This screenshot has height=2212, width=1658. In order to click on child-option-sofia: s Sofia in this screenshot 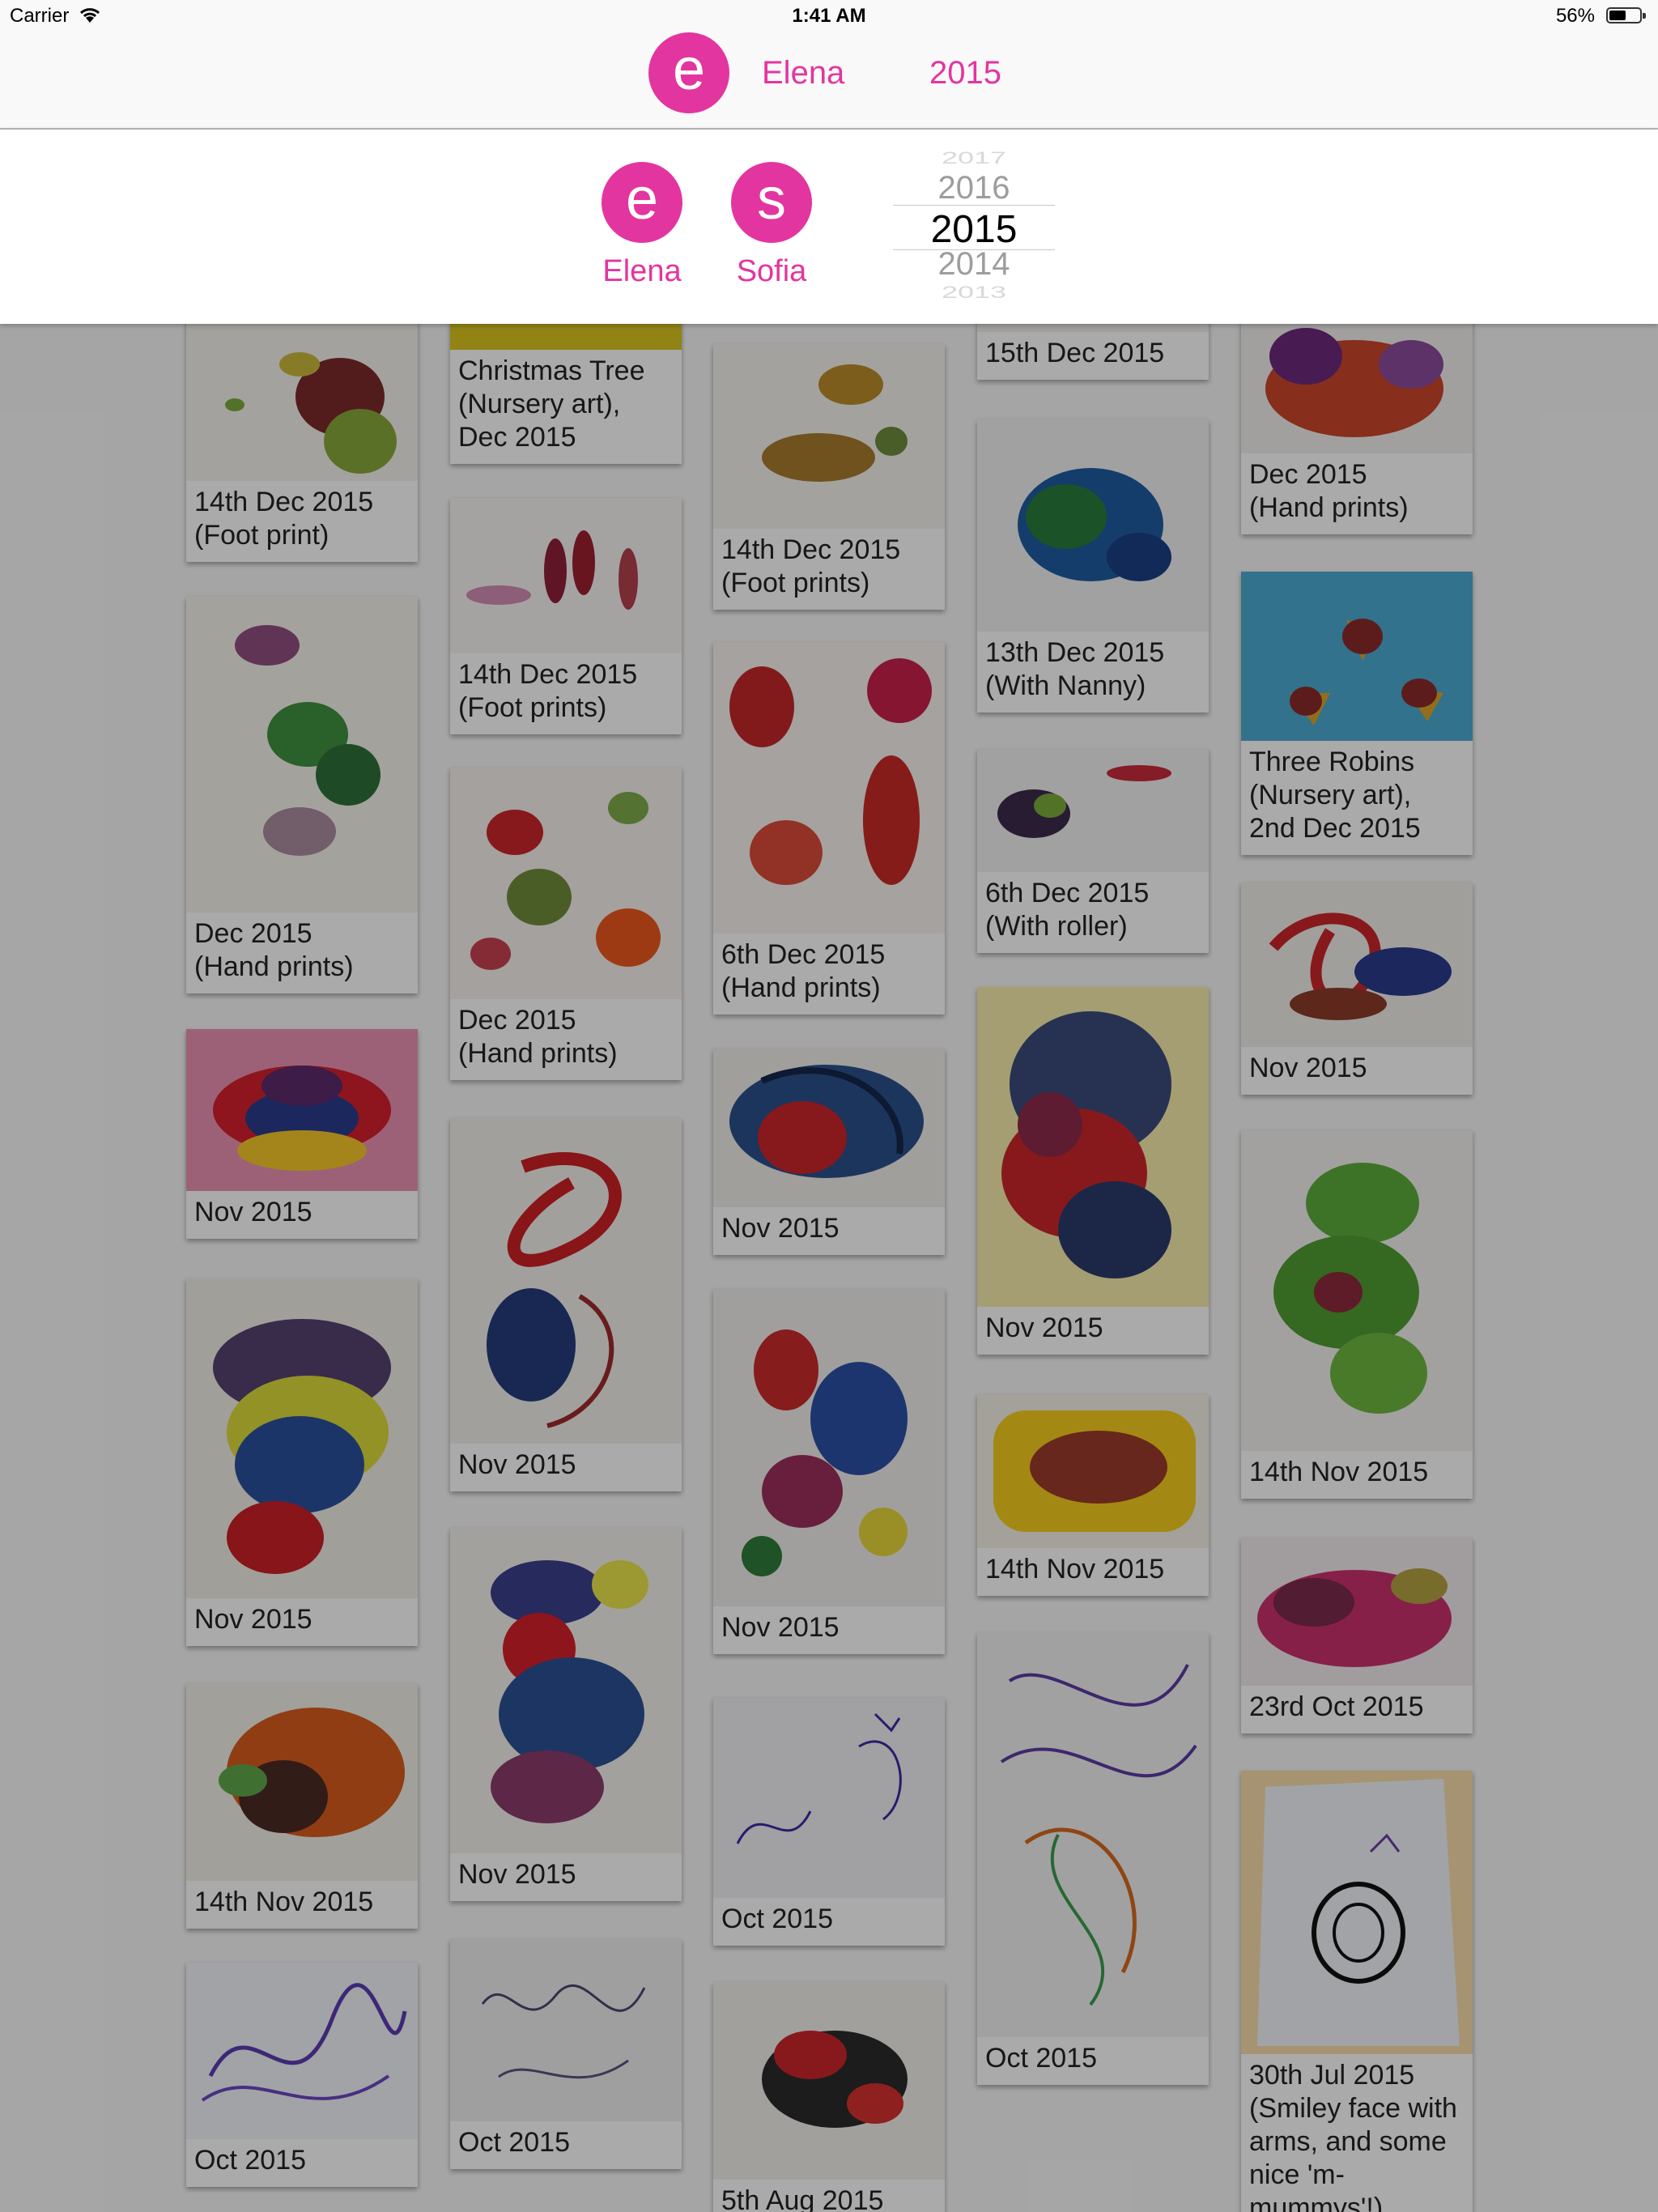, I will do `click(771, 226)`.